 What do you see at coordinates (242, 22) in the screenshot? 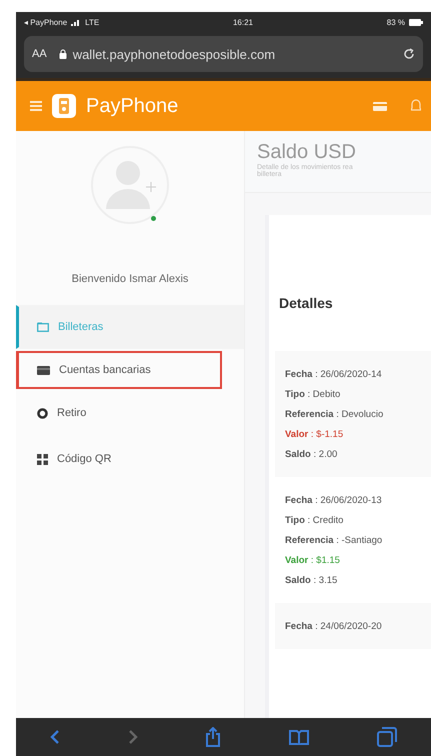
I see `clock-time: 16:21` at bounding box center [242, 22].